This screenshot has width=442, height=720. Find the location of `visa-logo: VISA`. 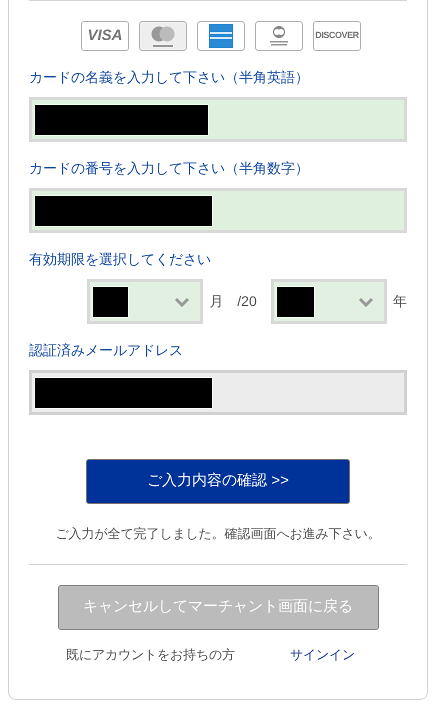

visa-logo: VISA is located at coordinates (105, 36).